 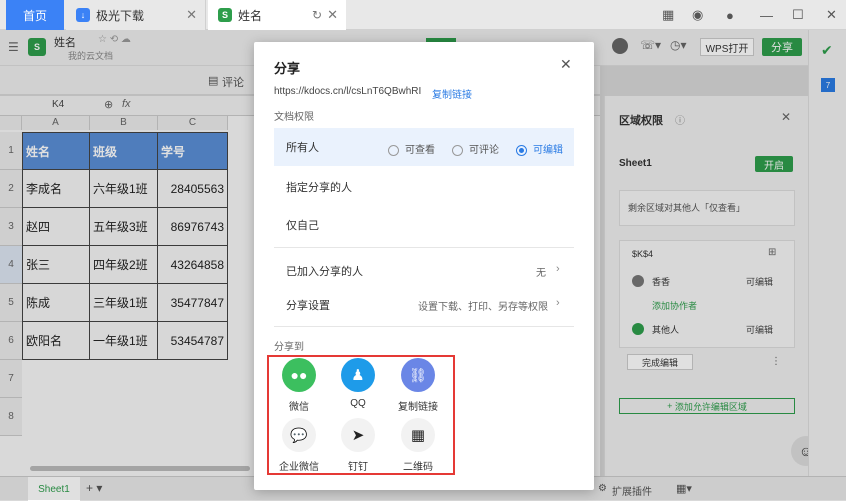 What do you see at coordinates (289, 347) in the screenshot?
I see `share-to-title: 分享到` at bounding box center [289, 347].